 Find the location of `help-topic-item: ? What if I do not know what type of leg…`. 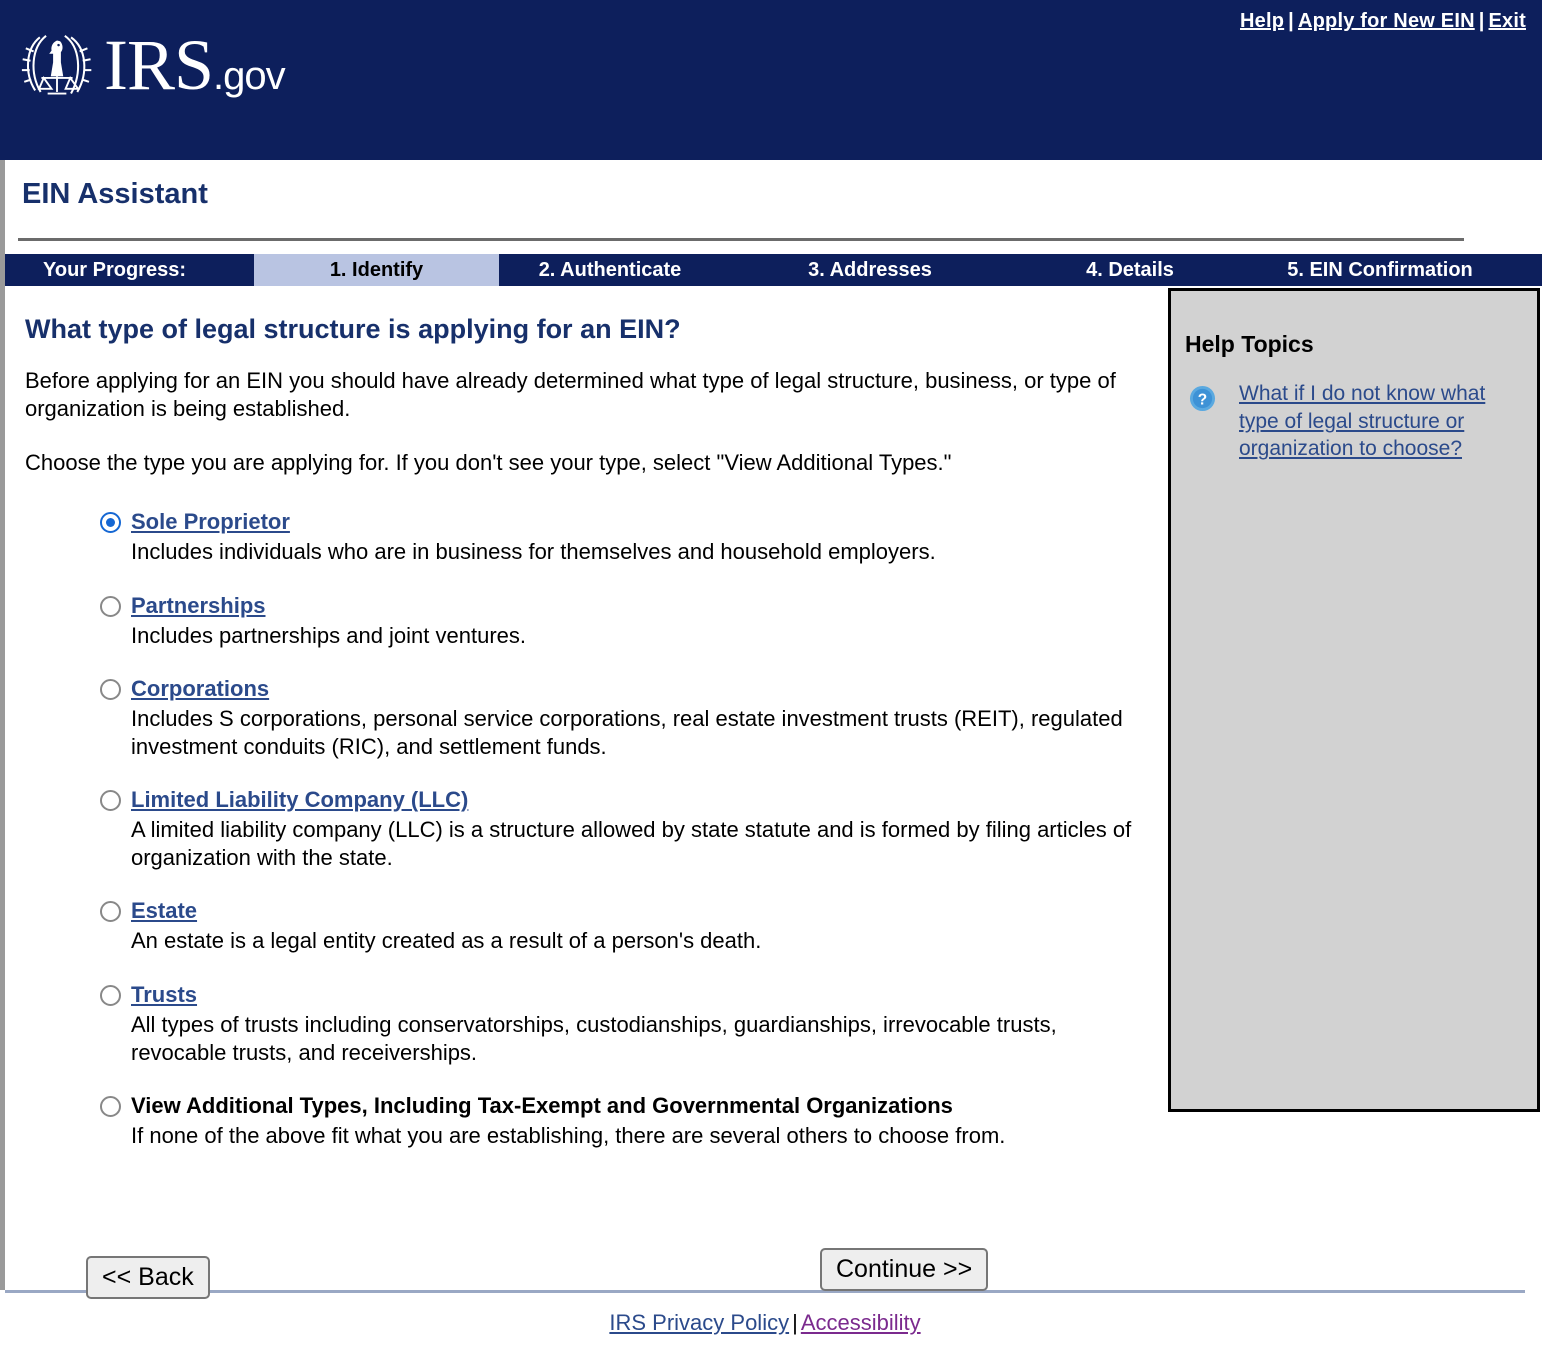

help-topic-item: ? What if I do not know what type of leg… is located at coordinates (1354, 421).